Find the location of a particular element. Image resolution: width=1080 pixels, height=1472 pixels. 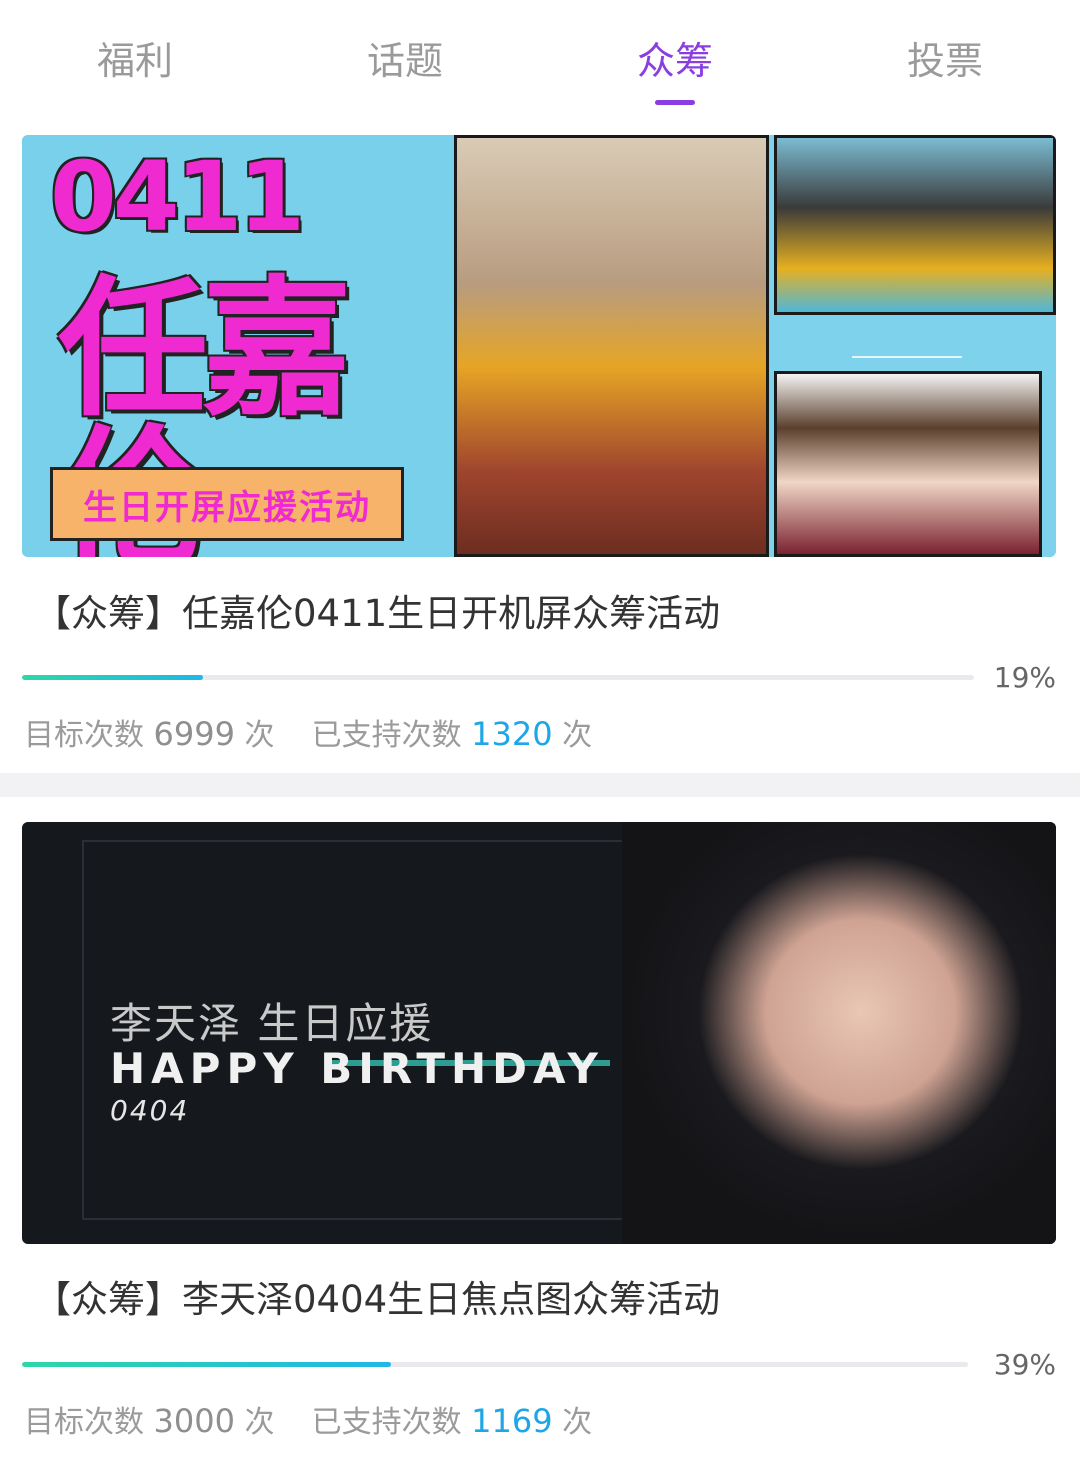

tab-voting: 投票 is located at coordinates (945, 59).